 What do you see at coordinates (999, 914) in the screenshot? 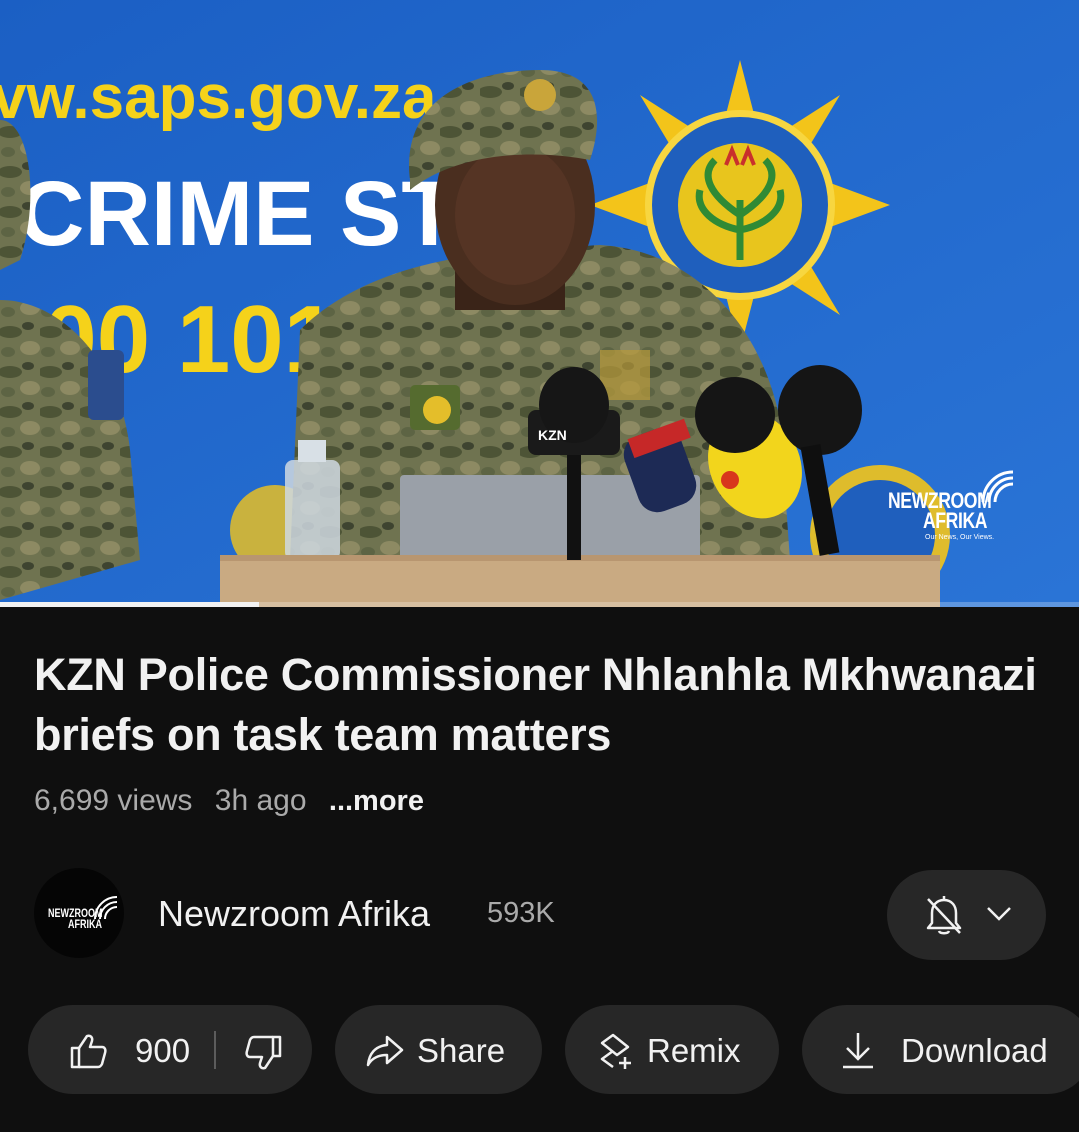
I see `chevron-down-icon` at bounding box center [999, 914].